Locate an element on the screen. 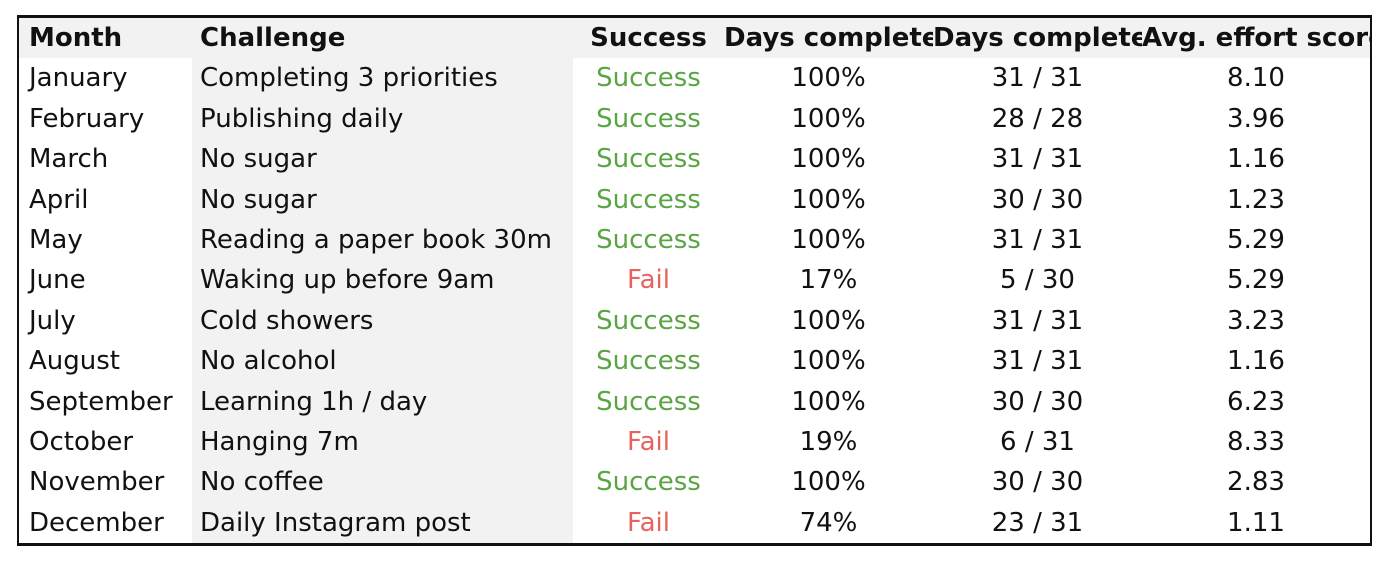 The width and height of the screenshot is (1400, 569). cell-challenge: Learning 1h / day is located at coordinates (382, 402).